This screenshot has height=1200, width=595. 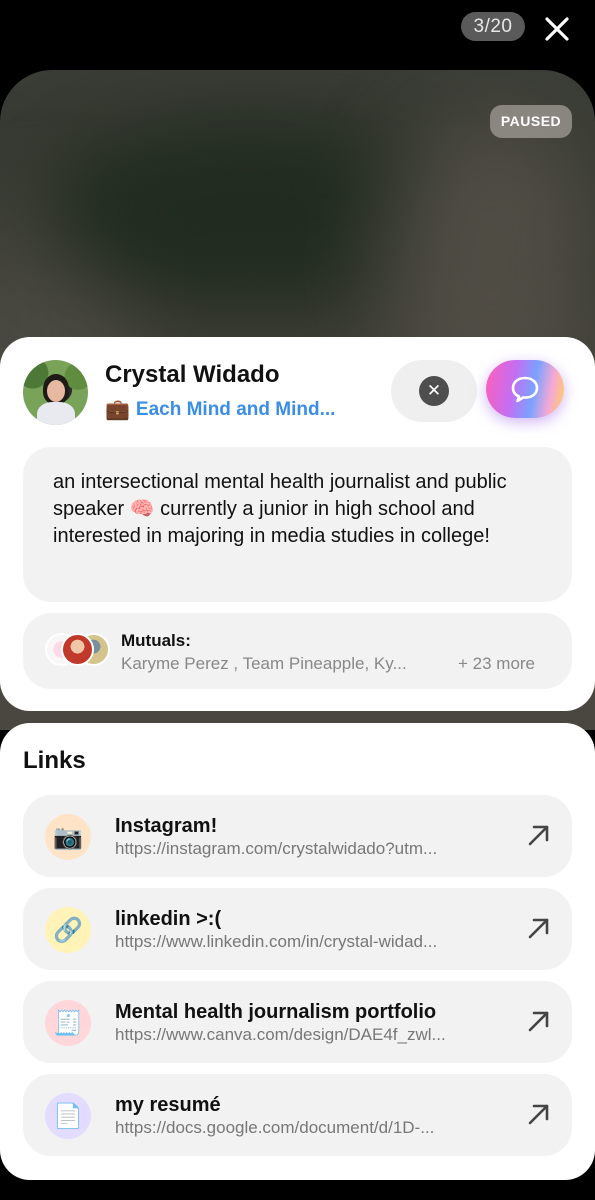 What do you see at coordinates (276, 1012) in the screenshot?
I see `link-title: Mental health journalism portfolio` at bounding box center [276, 1012].